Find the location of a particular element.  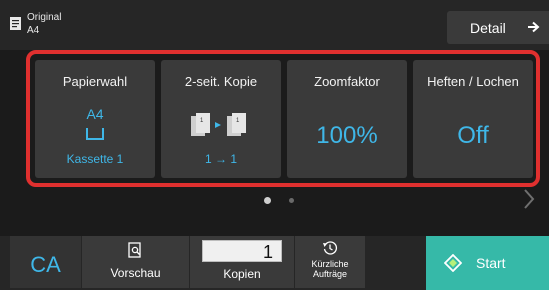

page-dot-active is located at coordinates (267, 200).